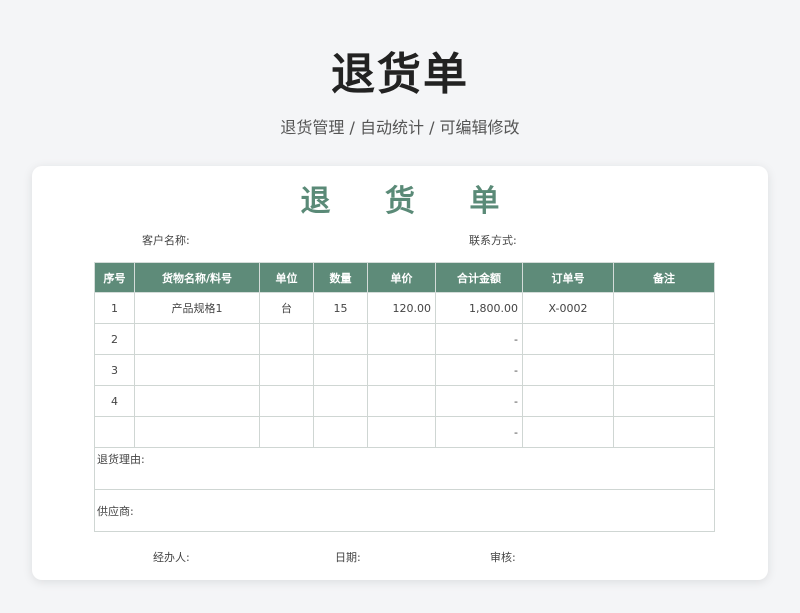 The image size is (800, 613). Describe the element at coordinates (166, 240) in the screenshot. I see `customer-name-label: 客户名称:` at that location.